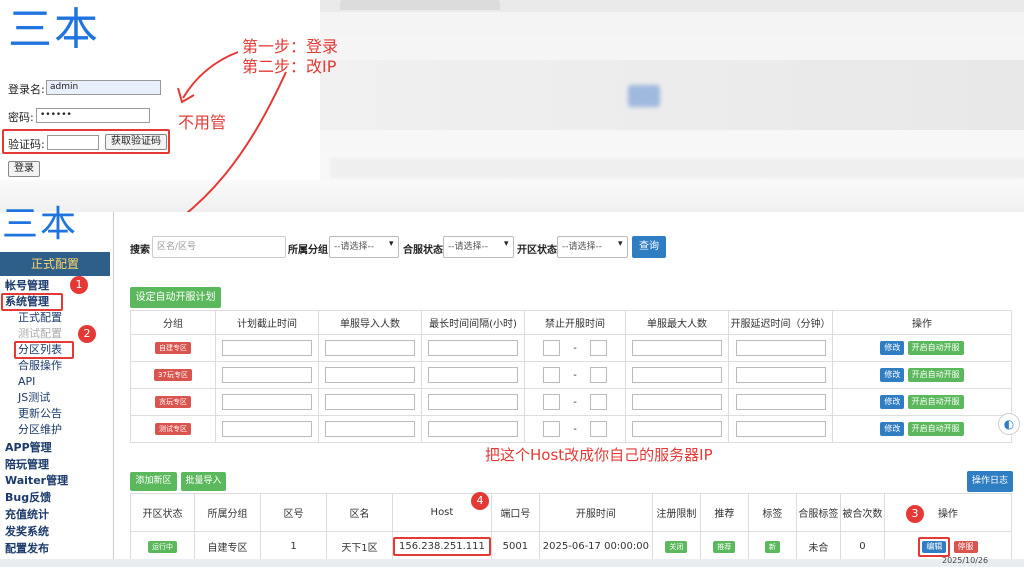 This screenshot has height=567, width=1024. What do you see at coordinates (103, 87) in the screenshot?
I see `username-input: admin` at bounding box center [103, 87].